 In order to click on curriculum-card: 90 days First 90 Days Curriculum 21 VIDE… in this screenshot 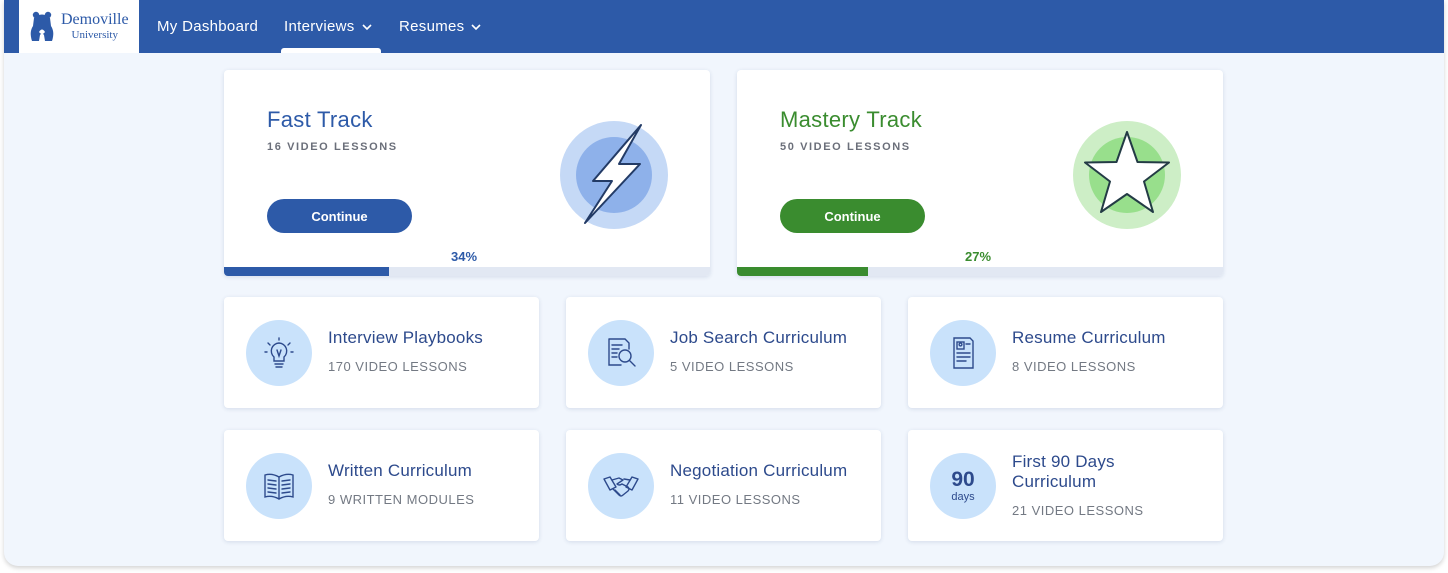, I will do `click(1065, 485)`.